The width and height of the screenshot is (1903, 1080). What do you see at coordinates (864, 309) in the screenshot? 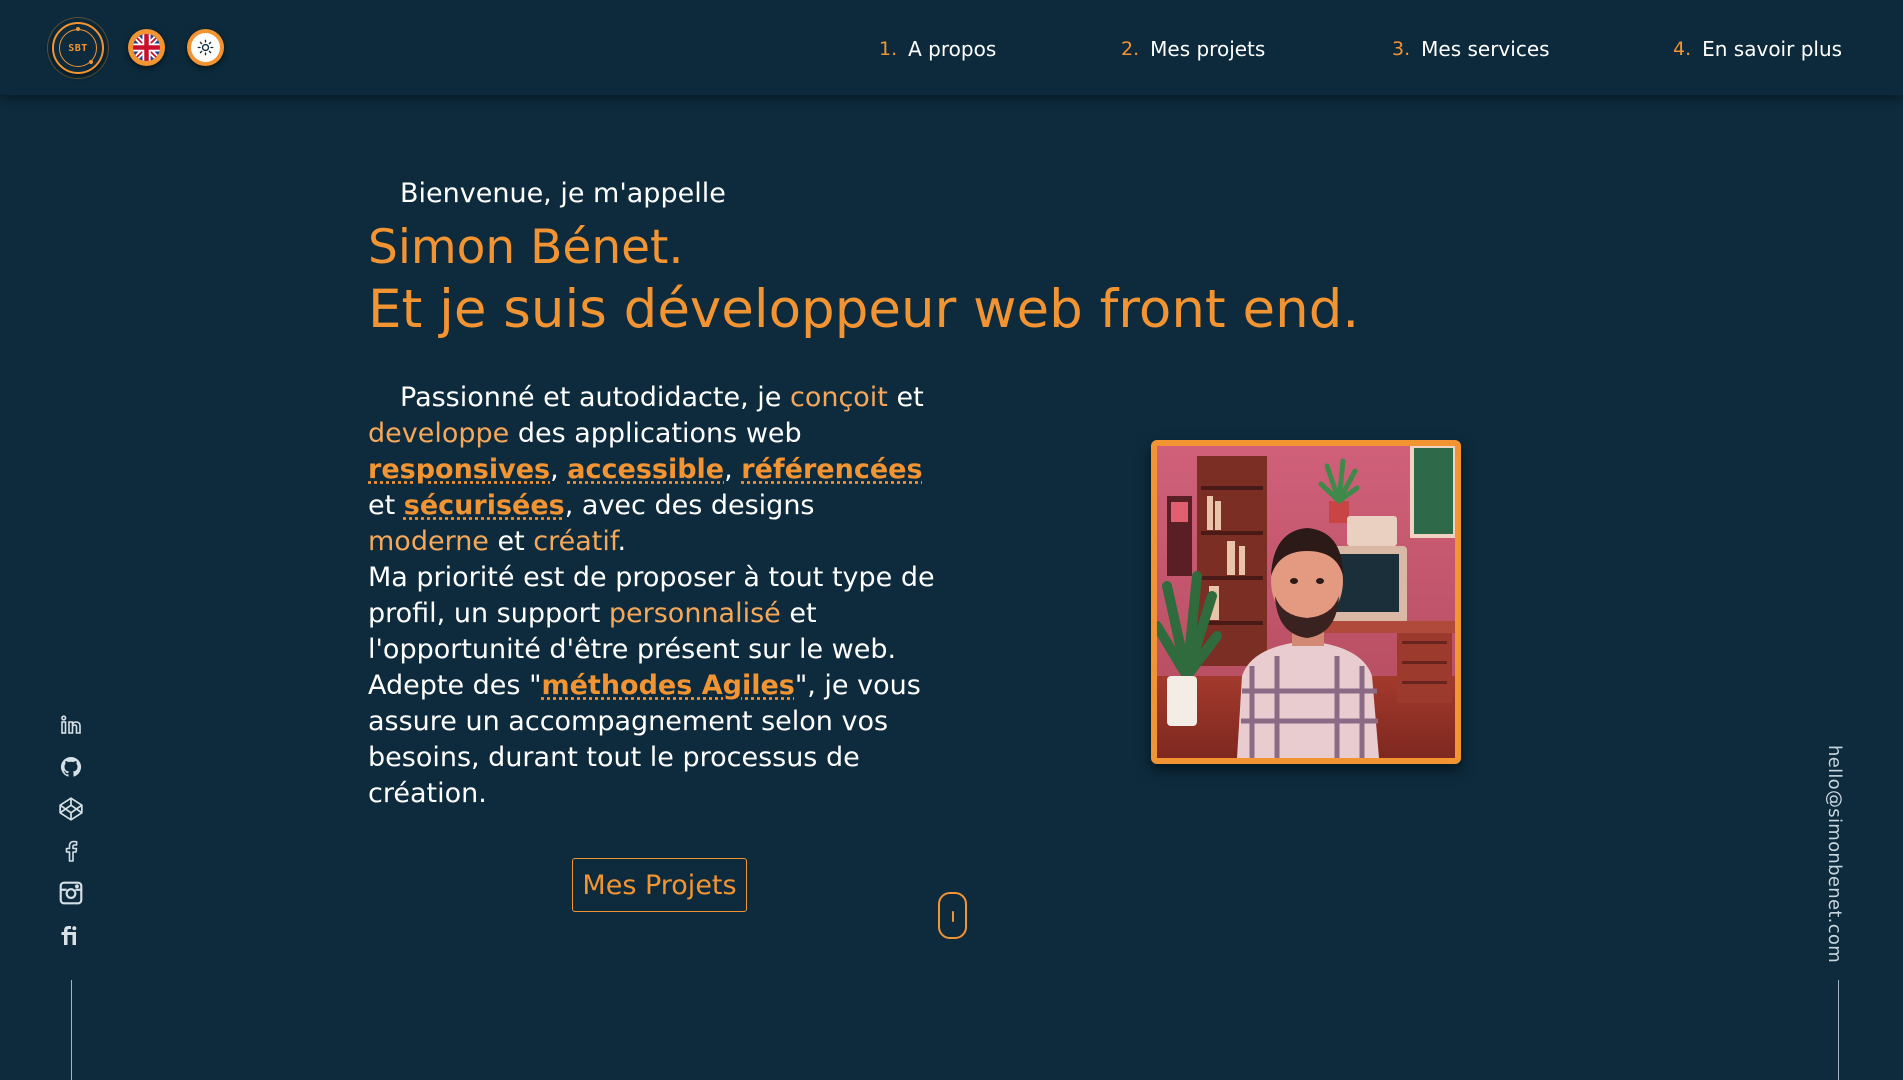
I see `hero-tagline: Et je suis développeur web front end.` at bounding box center [864, 309].